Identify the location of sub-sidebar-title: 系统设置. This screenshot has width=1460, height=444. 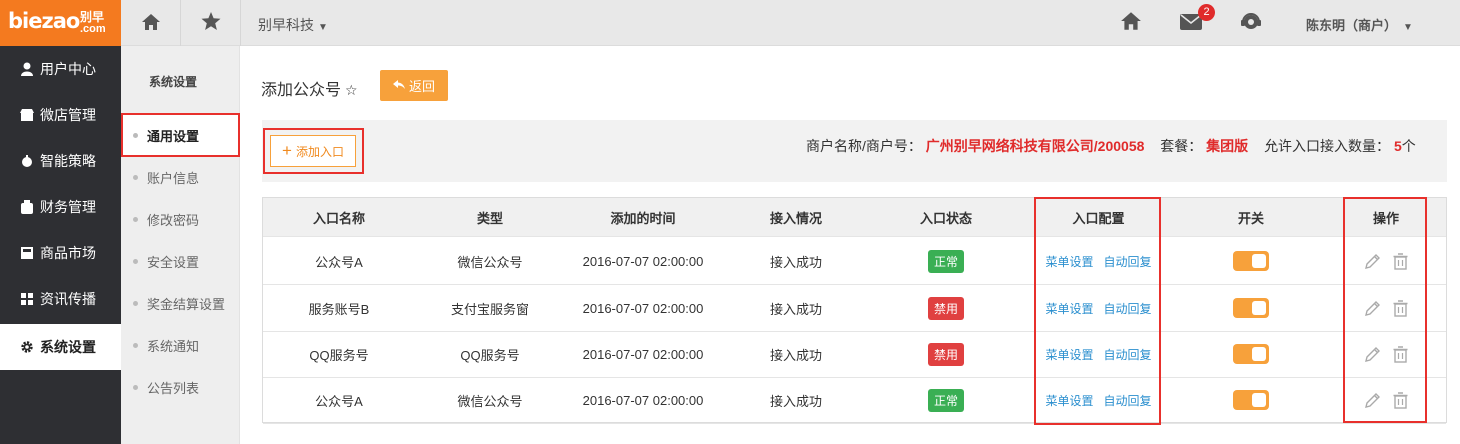
(173, 82).